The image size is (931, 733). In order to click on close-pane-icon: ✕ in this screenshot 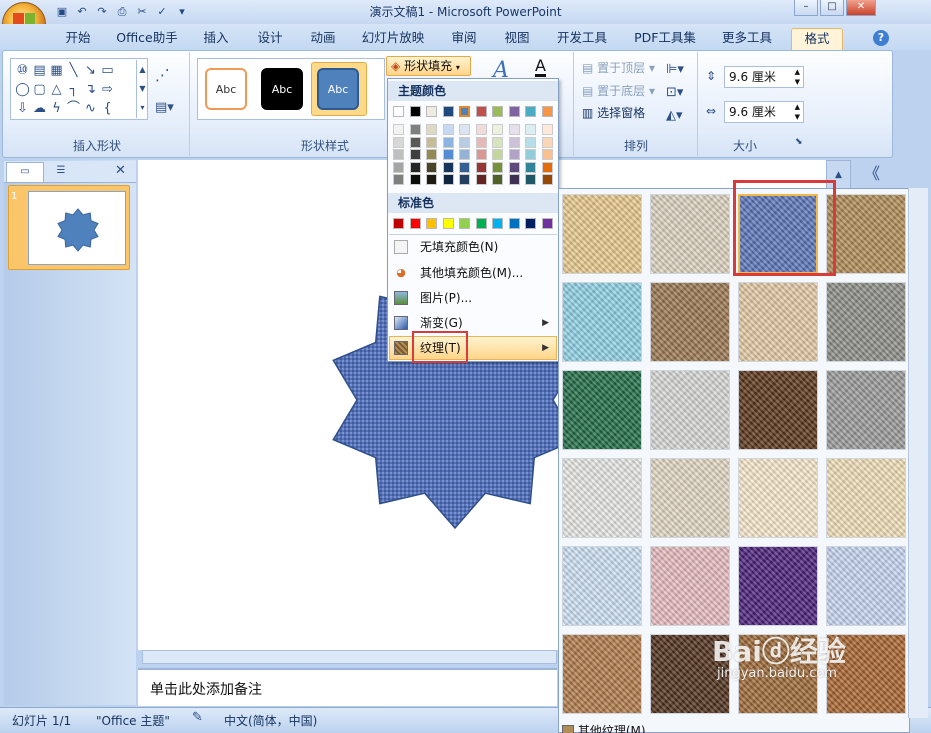, I will do `click(120, 170)`.